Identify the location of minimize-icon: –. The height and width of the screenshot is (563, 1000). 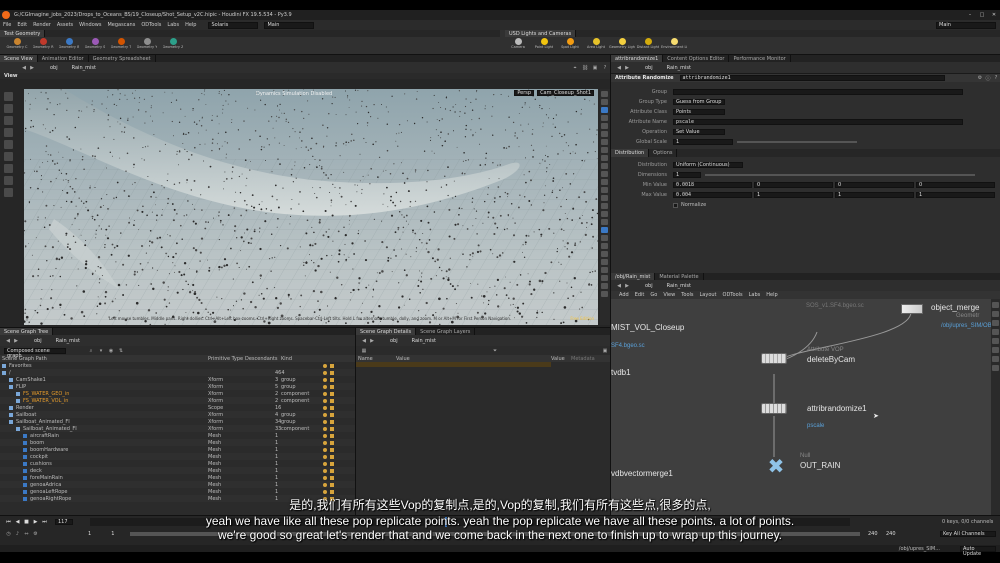
(970, 15).